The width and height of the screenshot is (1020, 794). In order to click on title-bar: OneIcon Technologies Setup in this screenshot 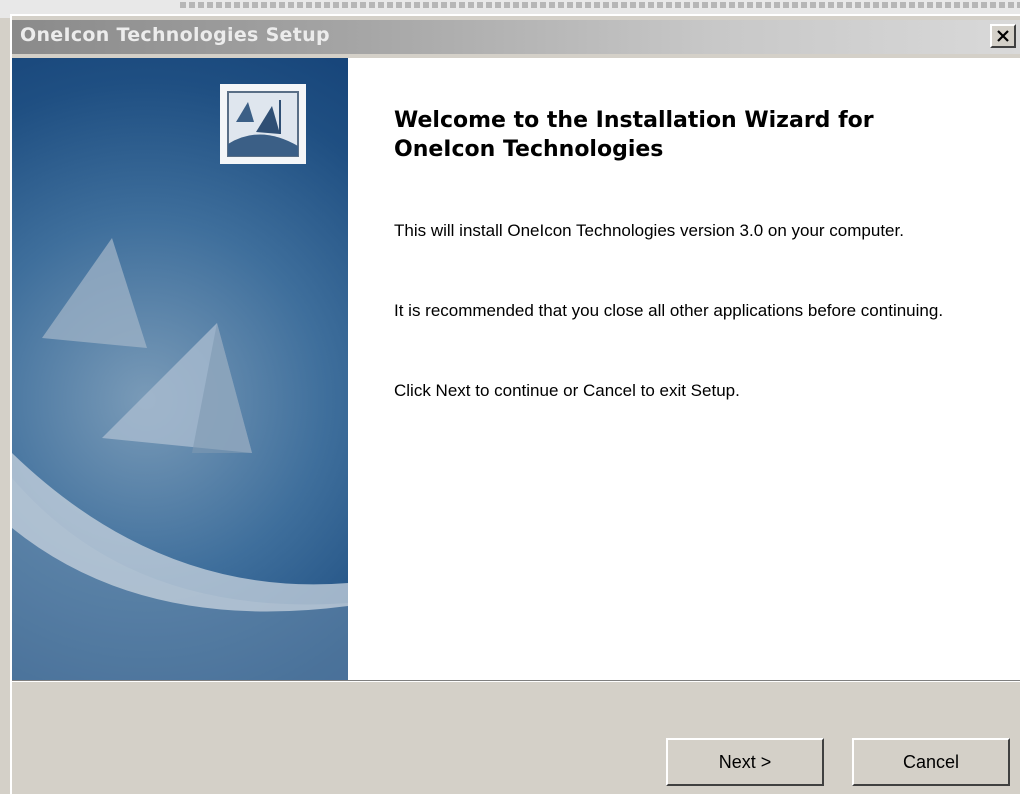, I will do `click(516, 37)`.